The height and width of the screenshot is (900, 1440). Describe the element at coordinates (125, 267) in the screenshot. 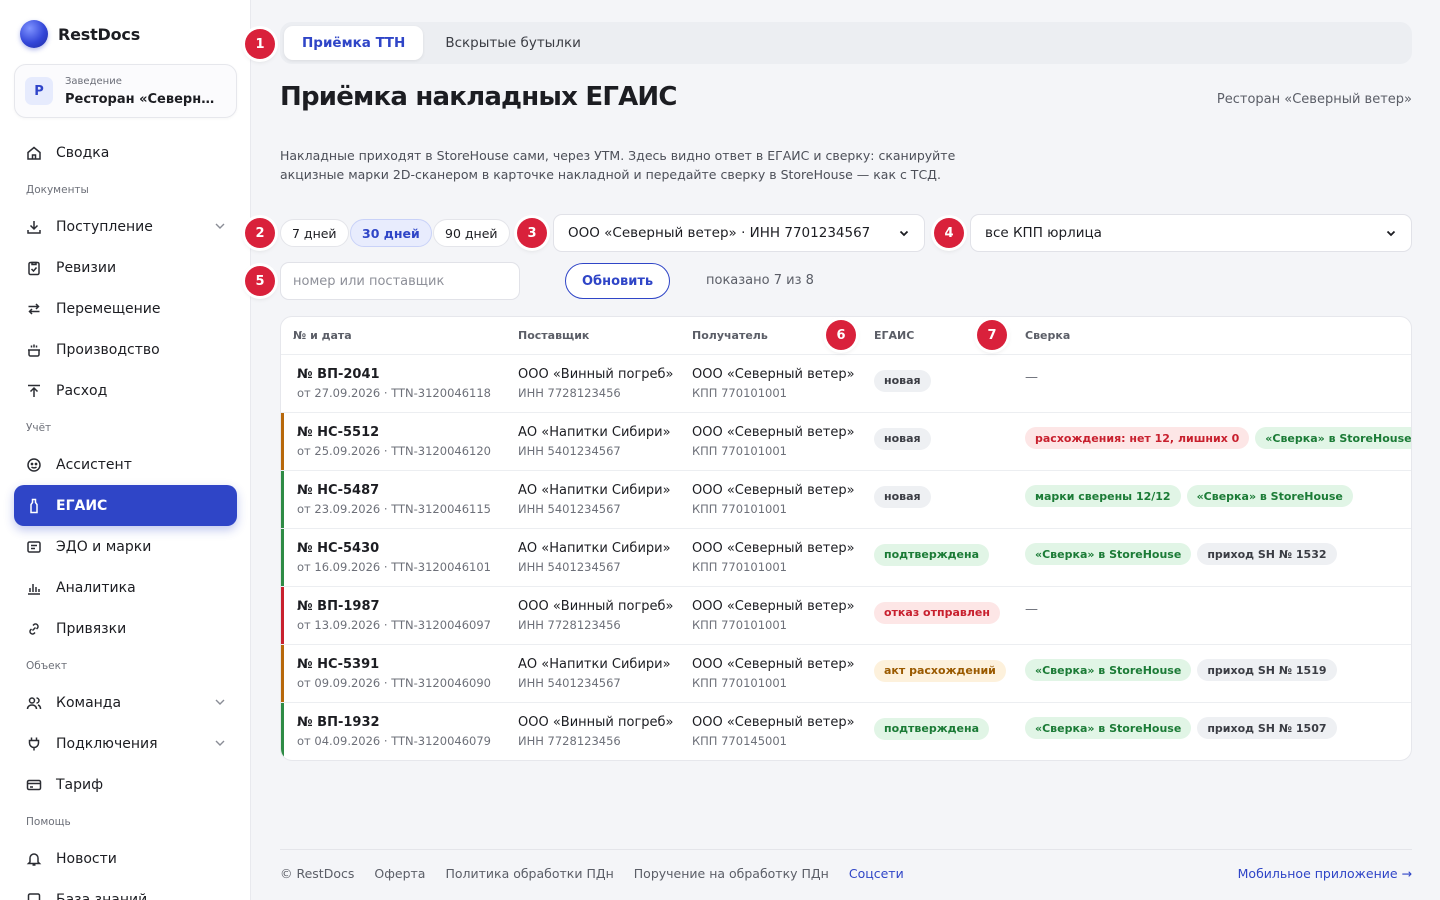

I see `nav-revisions: Ревизии` at that location.